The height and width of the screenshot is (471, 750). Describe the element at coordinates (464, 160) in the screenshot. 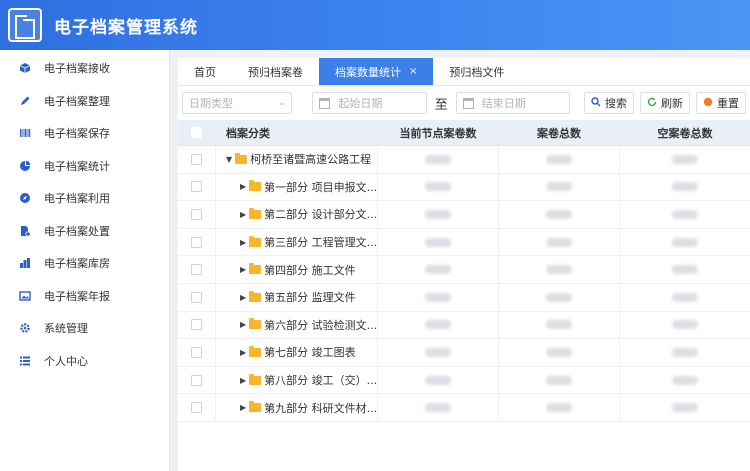

I see `table-row: ▼ 柯桥至诸暨高速公路工程` at that location.